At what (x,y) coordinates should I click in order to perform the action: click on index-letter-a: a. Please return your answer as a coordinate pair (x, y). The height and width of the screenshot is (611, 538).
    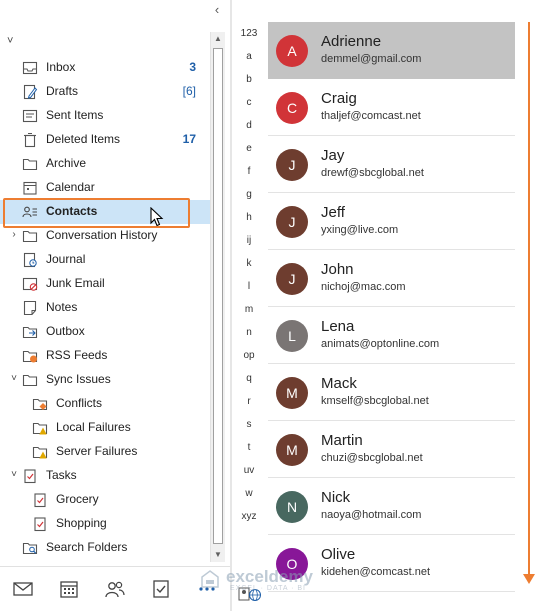
    Looking at the image, I should click on (249, 56).